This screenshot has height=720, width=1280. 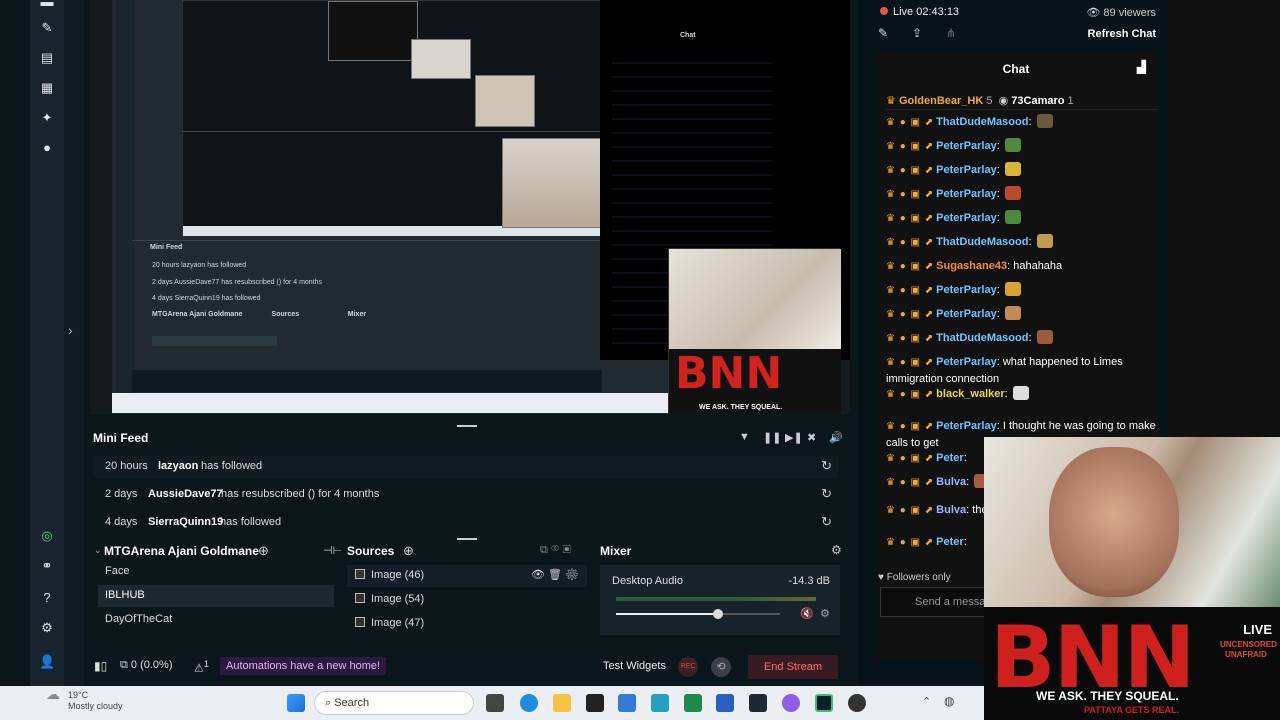 What do you see at coordinates (721, 667) in the screenshot?
I see `replay-buffer-icon: ⟲` at bounding box center [721, 667].